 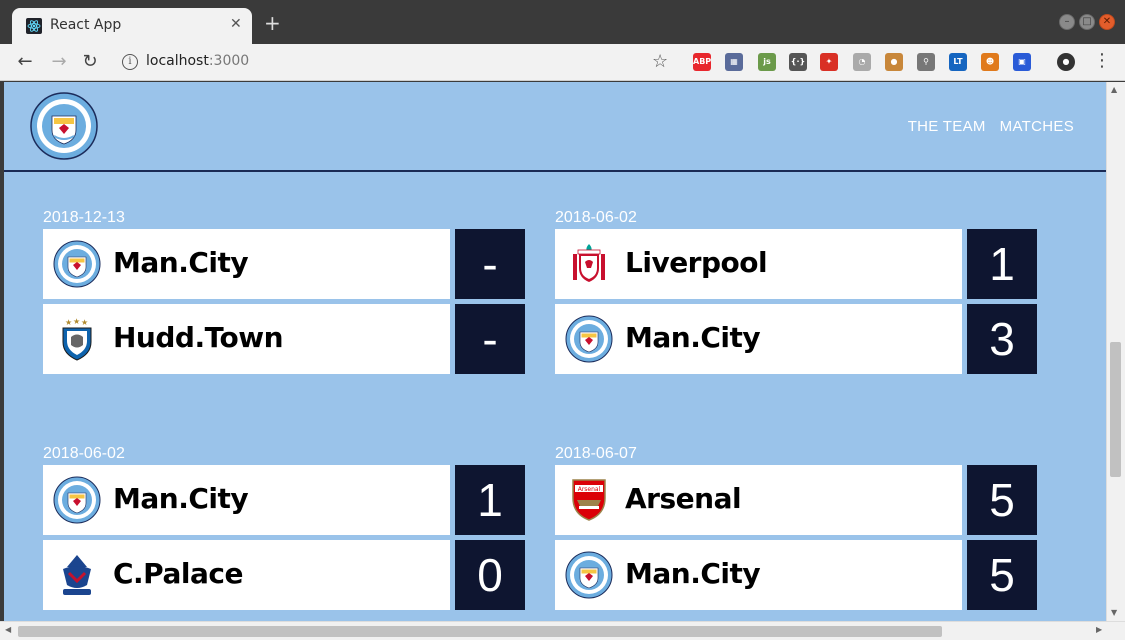 What do you see at coordinates (1037, 126) in the screenshot?
I see `nav-matches: MATCHES` at bounding box center [1037, 126].